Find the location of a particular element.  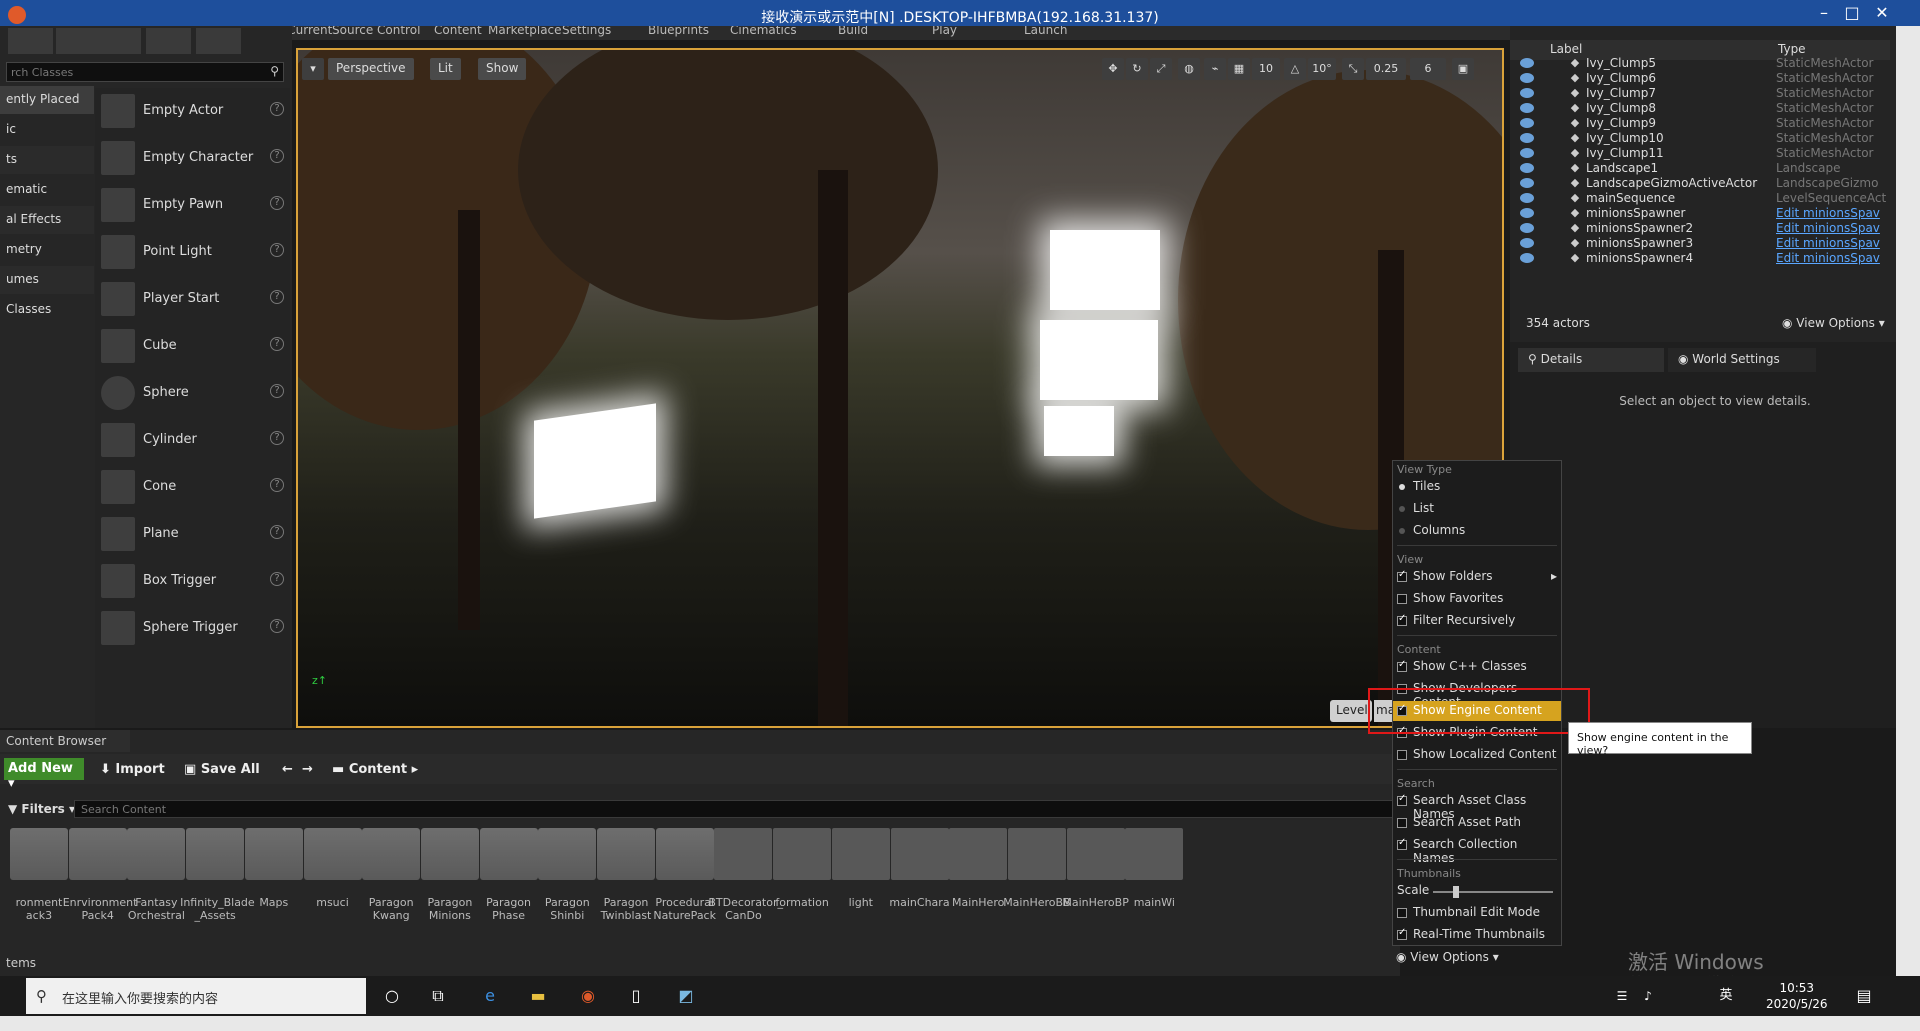

menu-columns: Columns is located at coordinates (1477, 531).